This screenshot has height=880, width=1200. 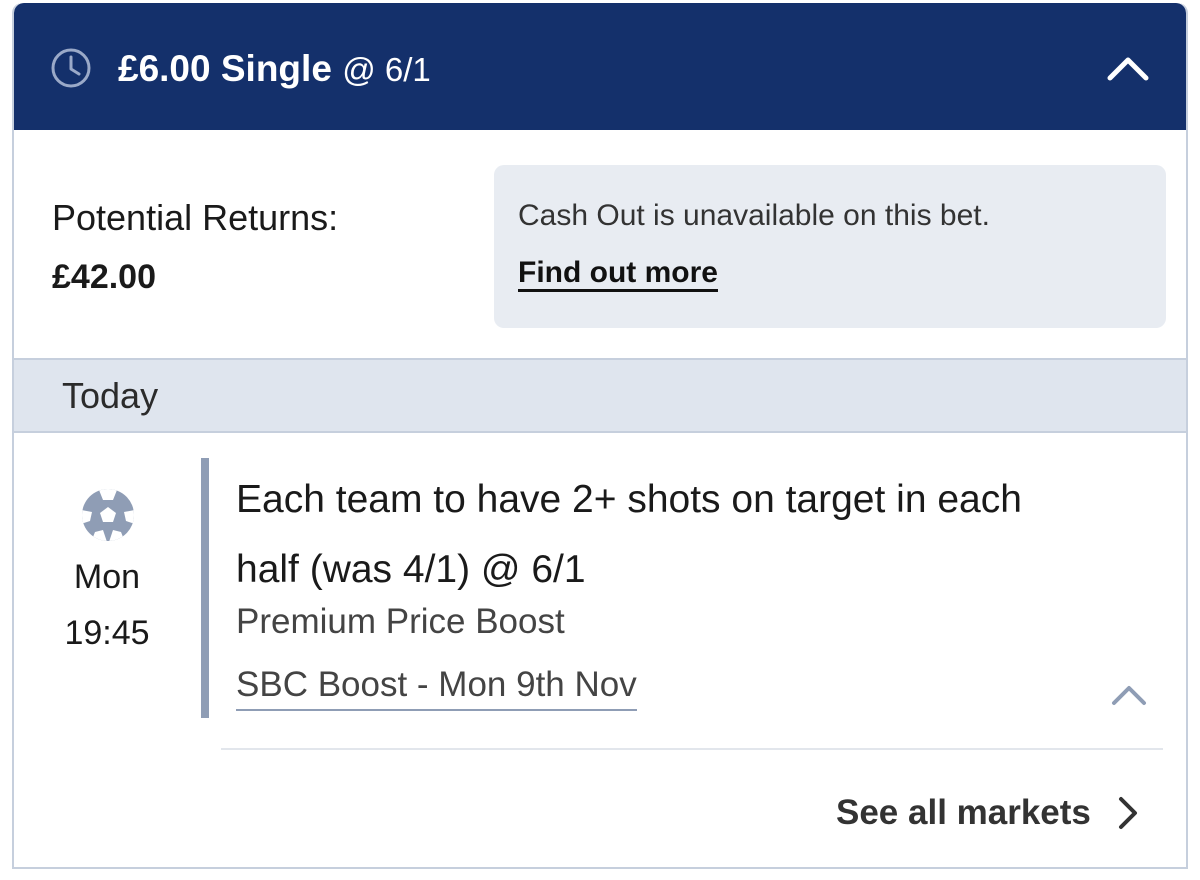 What do you see at coordinates (71, 68) in the screenshot?
I see `clock-icon` at bounding box center [71, 68].